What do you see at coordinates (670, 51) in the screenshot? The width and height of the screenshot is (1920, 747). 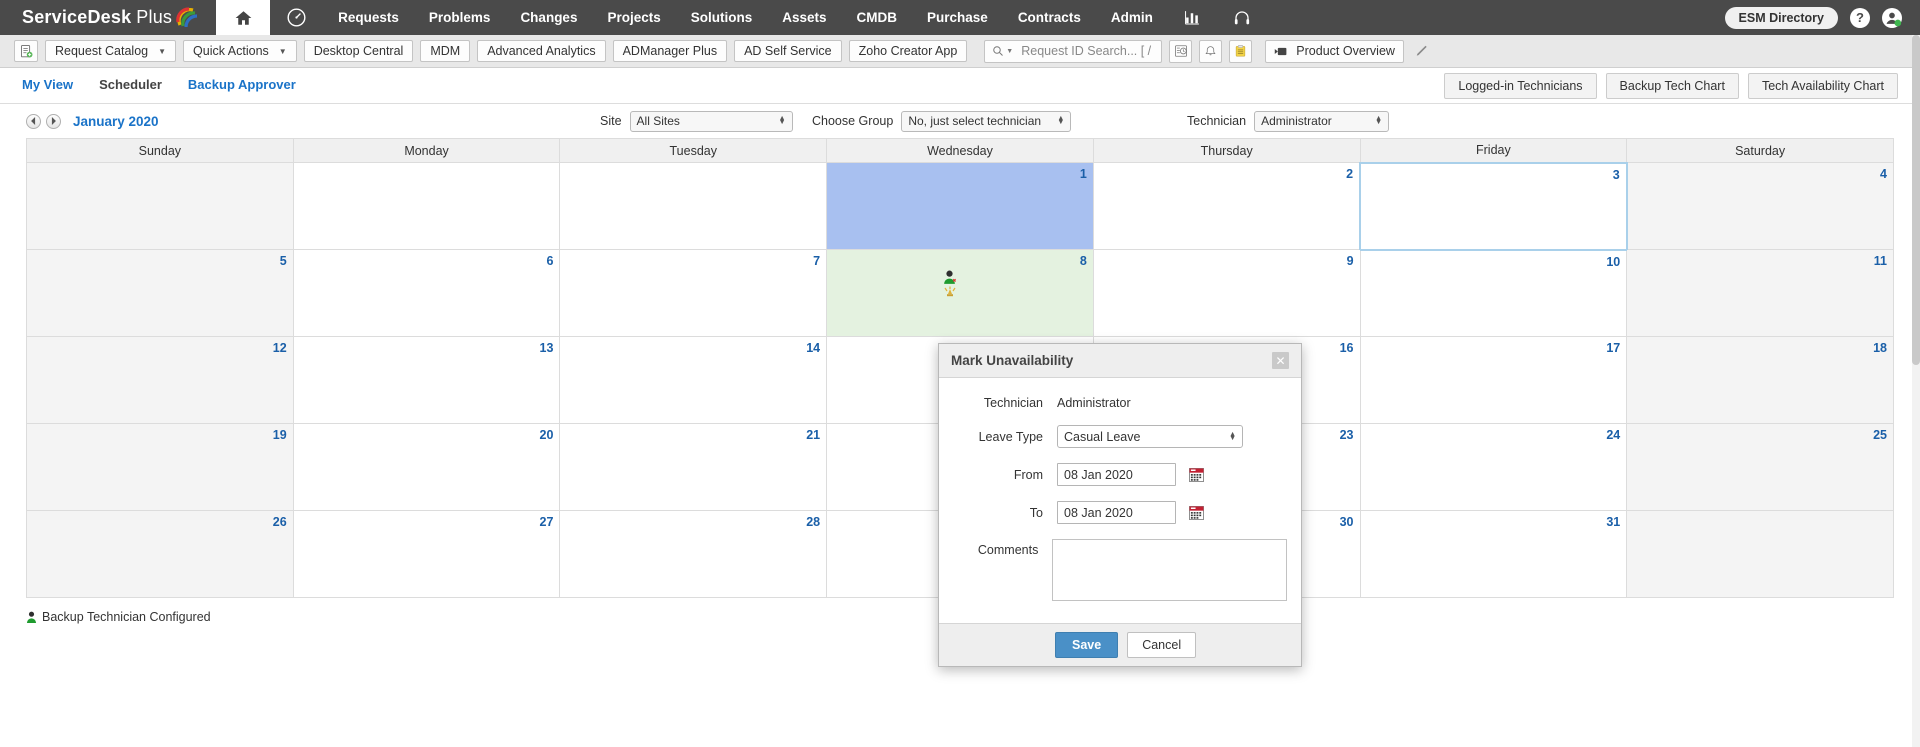 I see `admanager-plus-button: ADManager Plus` at bounding box center [670, 51].